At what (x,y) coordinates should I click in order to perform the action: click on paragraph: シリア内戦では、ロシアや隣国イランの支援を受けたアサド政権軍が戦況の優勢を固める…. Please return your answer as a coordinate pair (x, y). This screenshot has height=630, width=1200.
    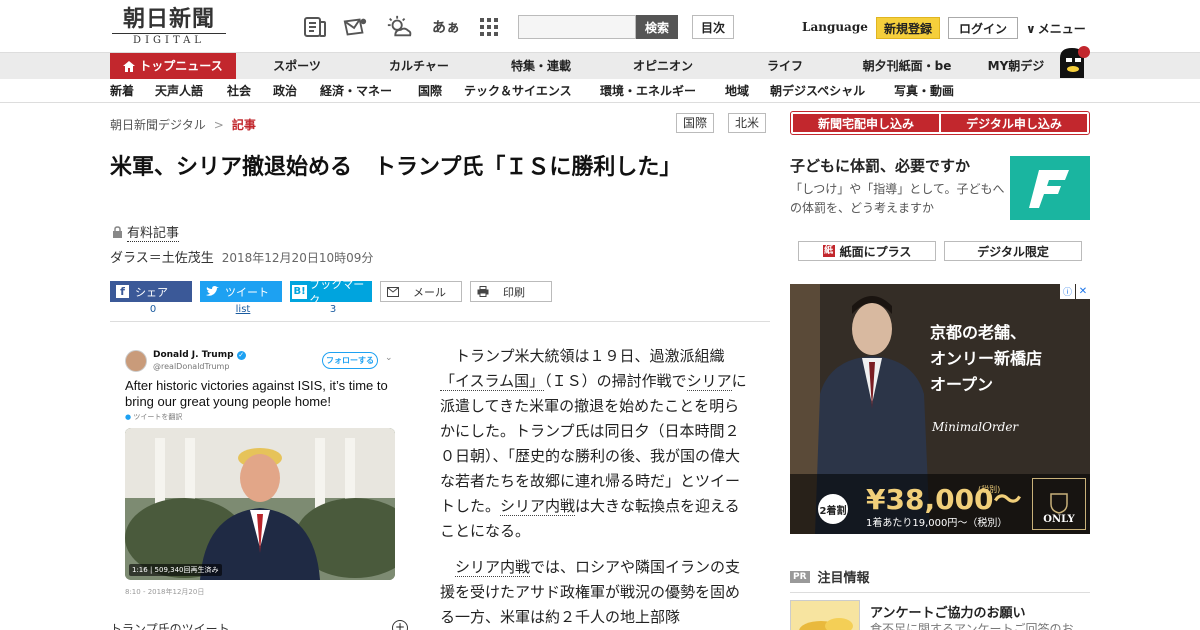
    Looking at the image, I should click on (590, 592).